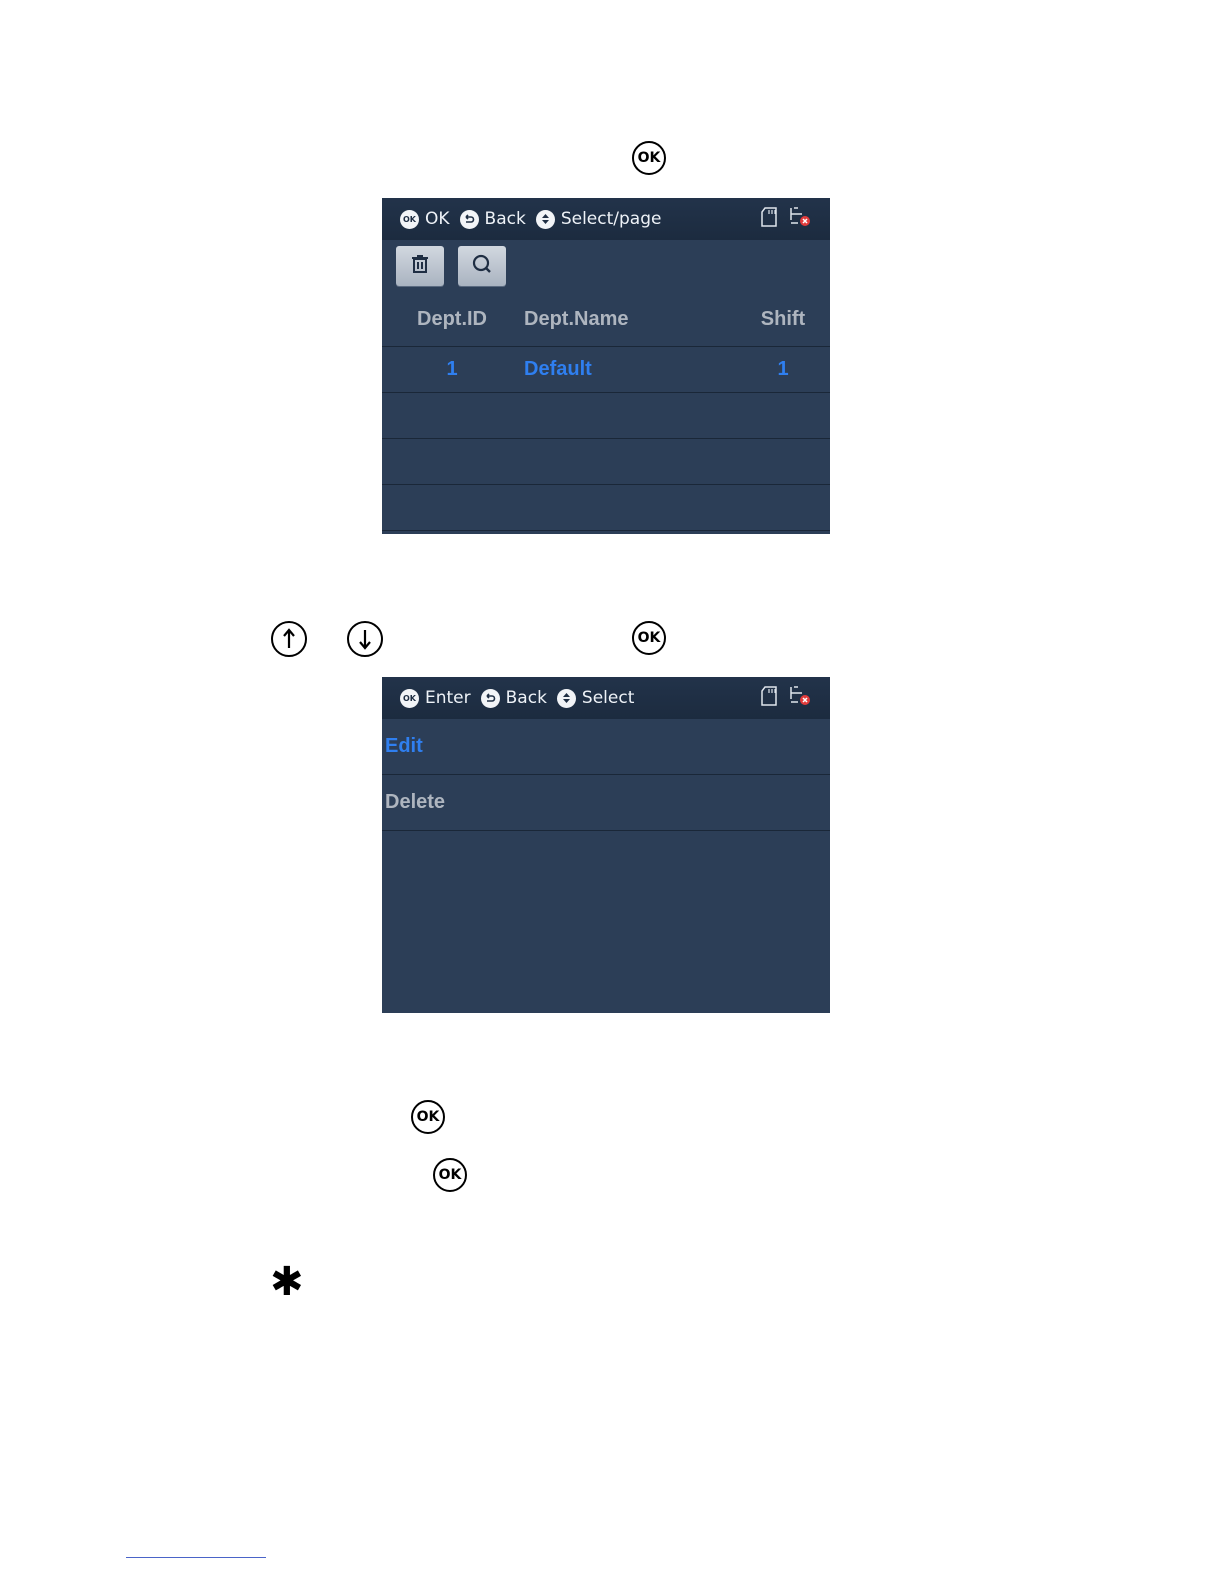 This screenshot has width=1224, height=1584. I want to click on cell-dept-id: 1, so click(452, 369).